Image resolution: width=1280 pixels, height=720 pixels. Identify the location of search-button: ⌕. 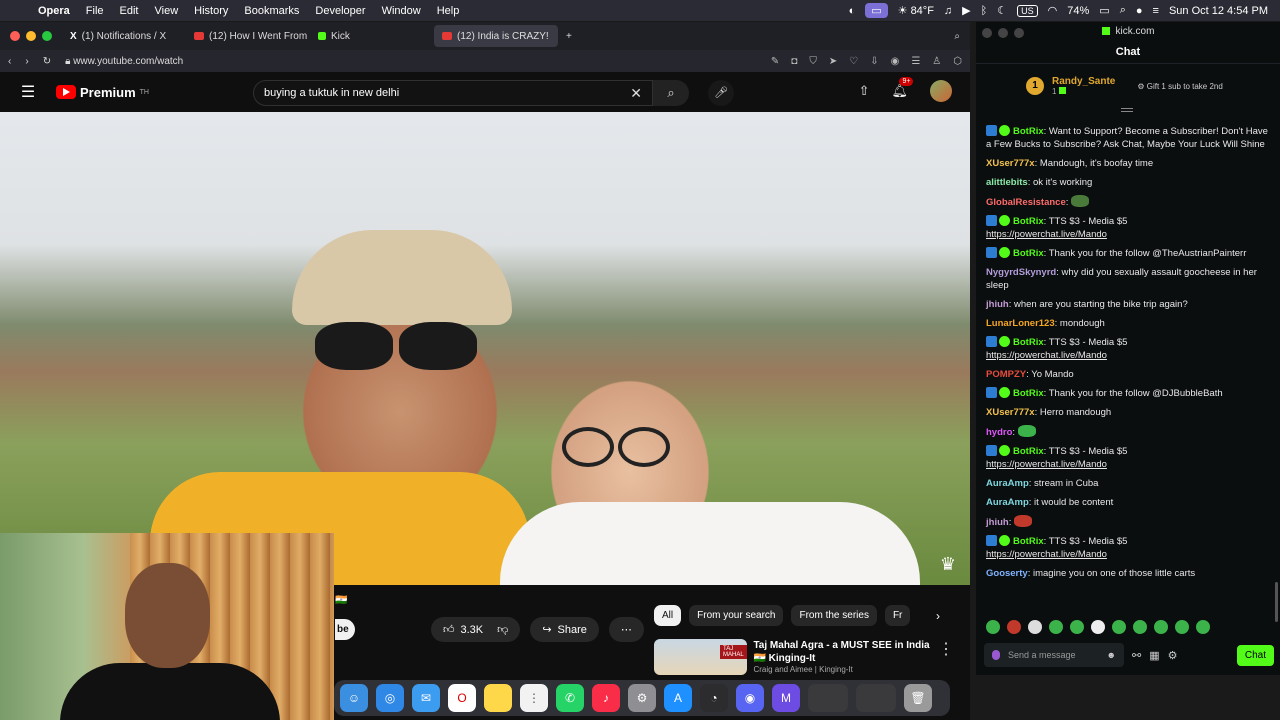
(671, 93).